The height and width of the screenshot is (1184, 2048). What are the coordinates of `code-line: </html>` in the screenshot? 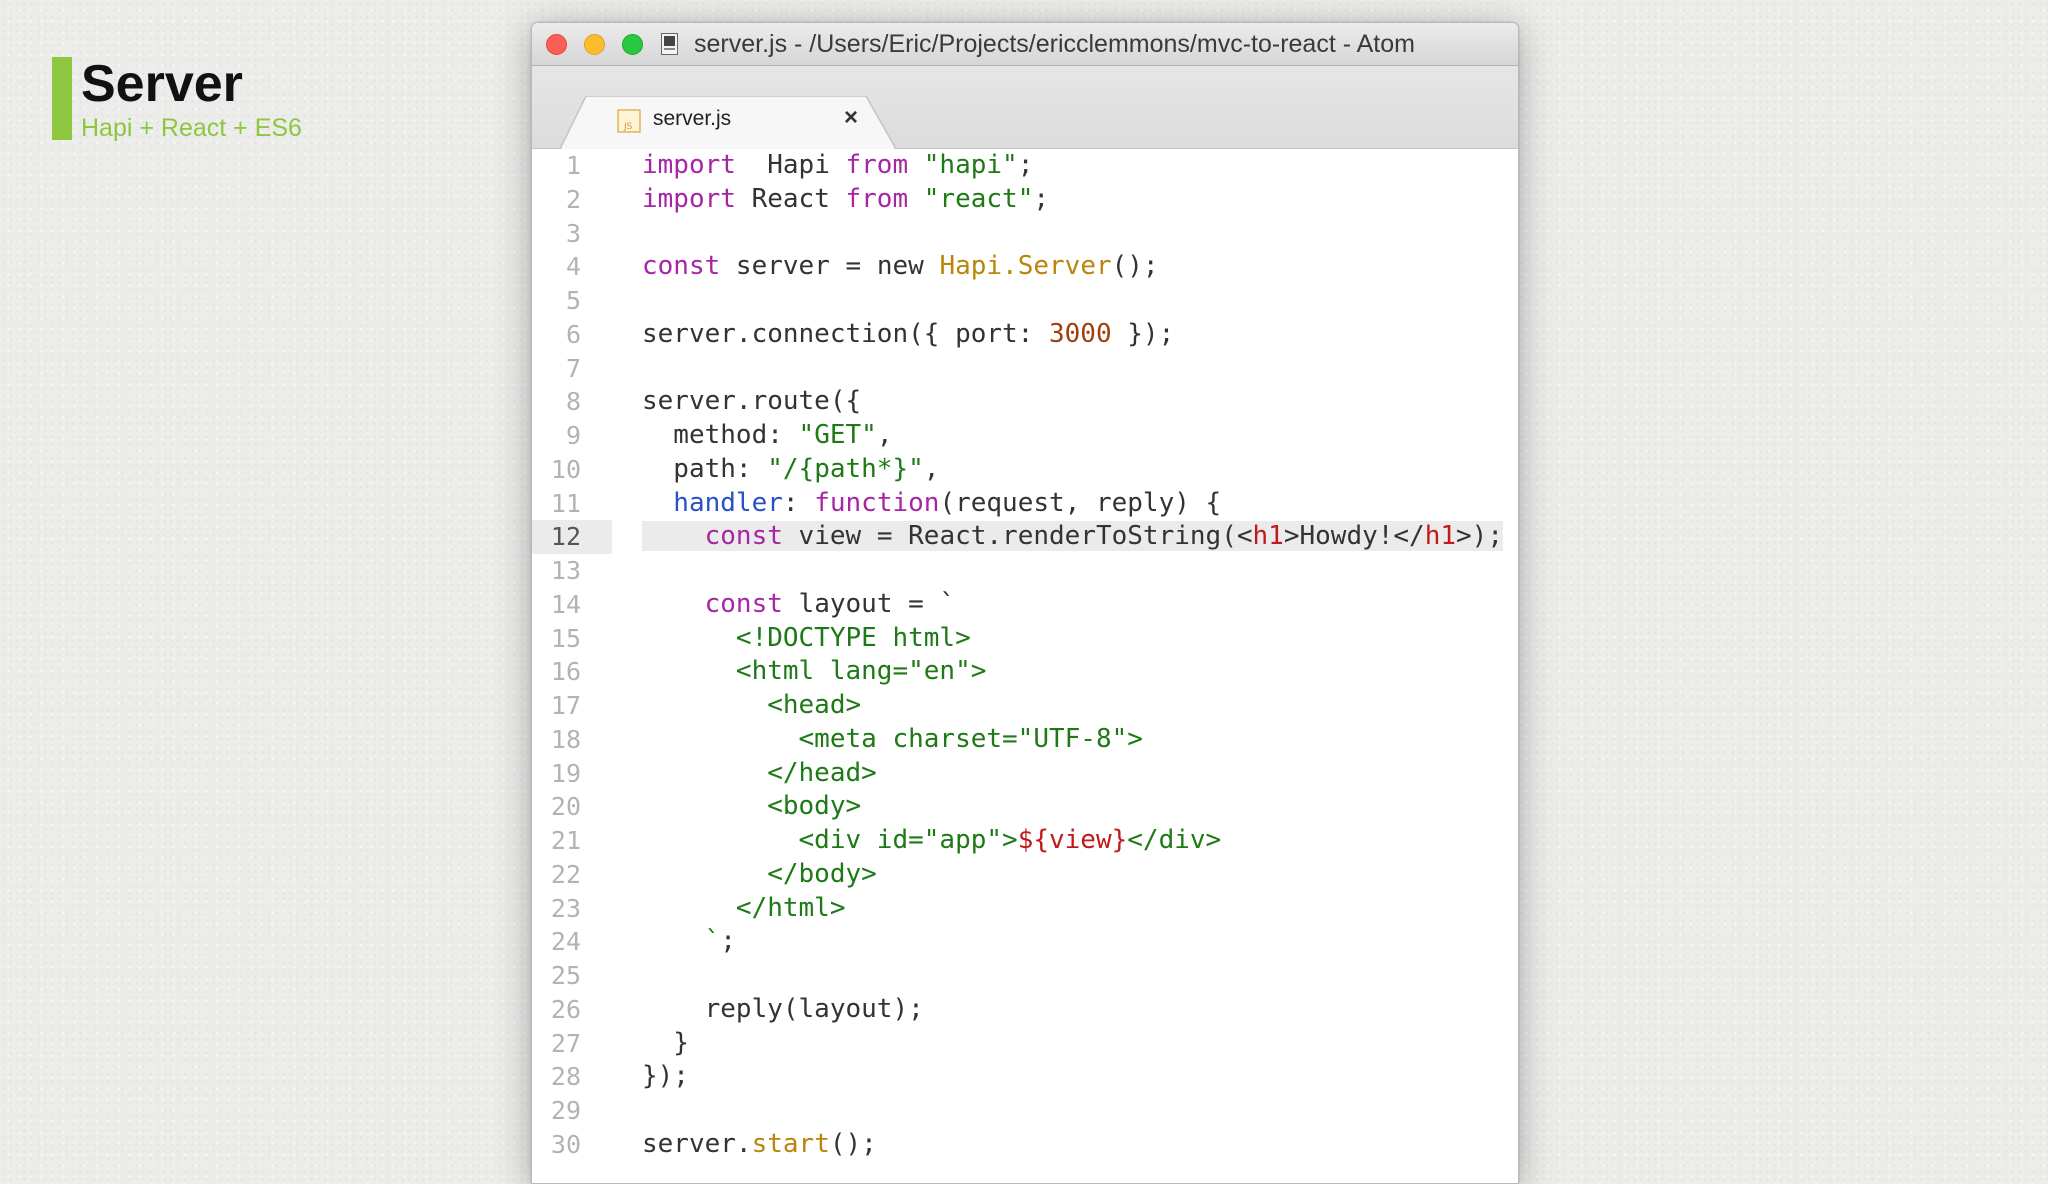 It's located at (1065, 909).